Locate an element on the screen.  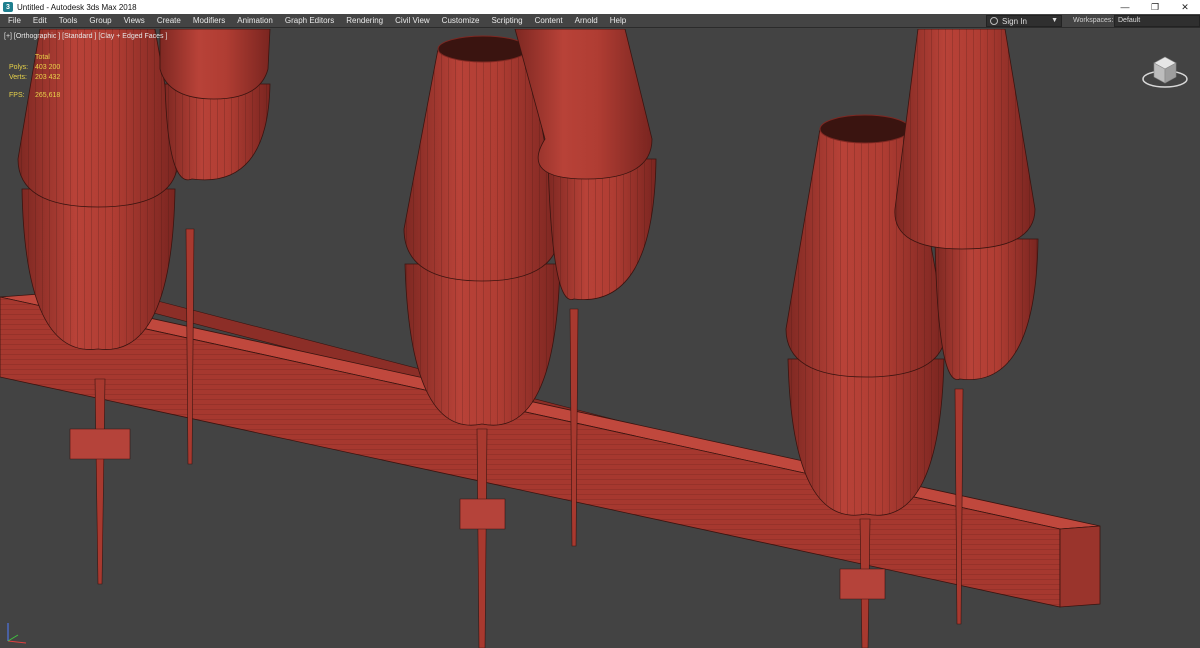
workspaces-label: Workspaces: is located at coordinates (1093, 20).